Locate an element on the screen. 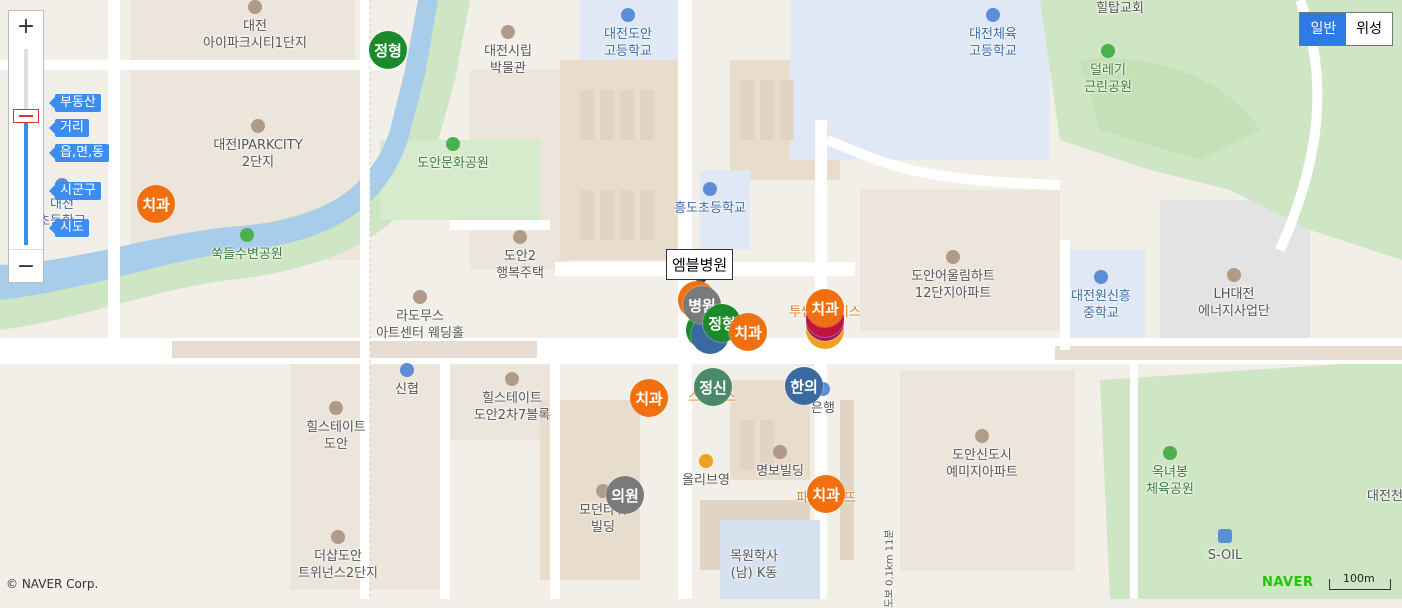  zoom-out-button: − is located at coordinates (26, 266).